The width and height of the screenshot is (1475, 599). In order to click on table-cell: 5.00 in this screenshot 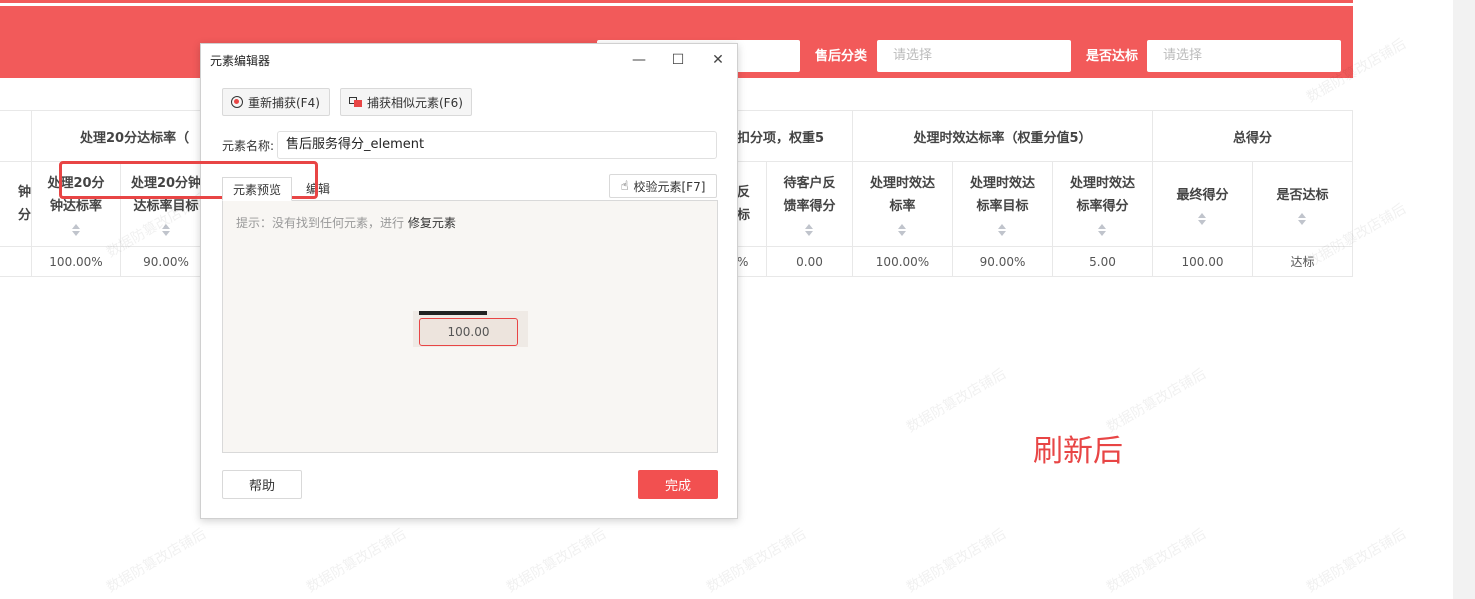, I will do `click(1103, 262)`.